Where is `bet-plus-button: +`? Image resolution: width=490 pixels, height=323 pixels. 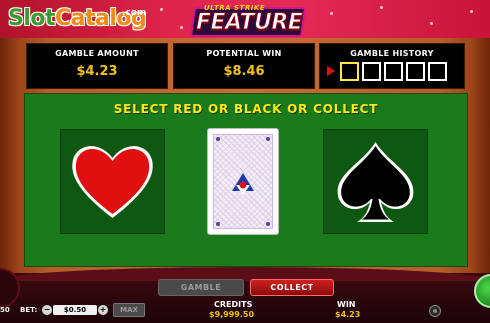 bet-plus-button: + is located at coordinates (103, 310).